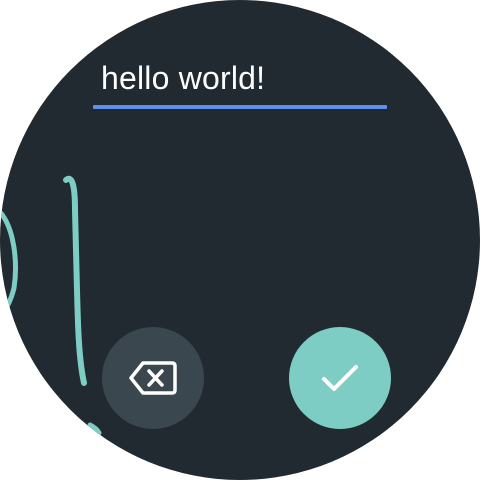 The width and height of the screenshot is (480, 480). Describe the element at coordinates (240, 107) in the screenshot. I see `text-input-underline` at that location.